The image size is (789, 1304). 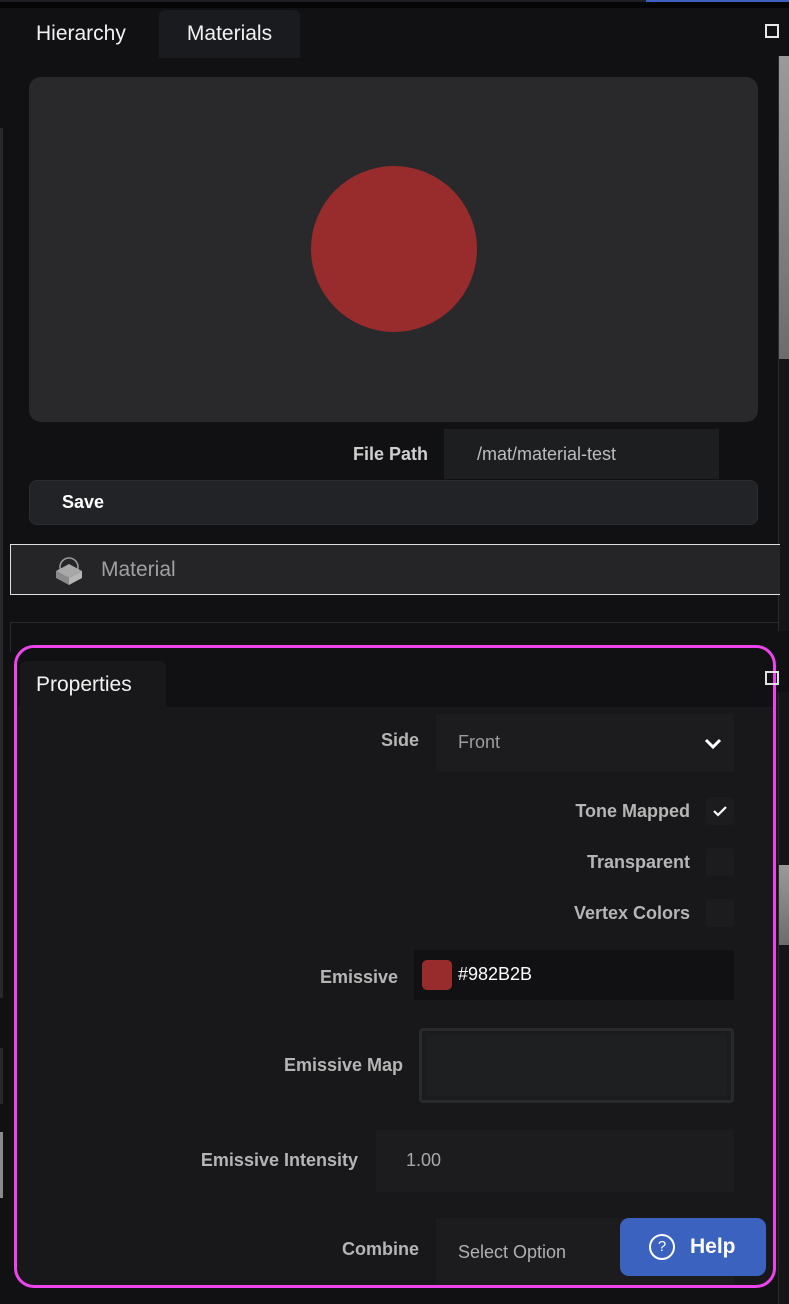 I want to click on properties-header: Properties, so click(x=395, y=678).